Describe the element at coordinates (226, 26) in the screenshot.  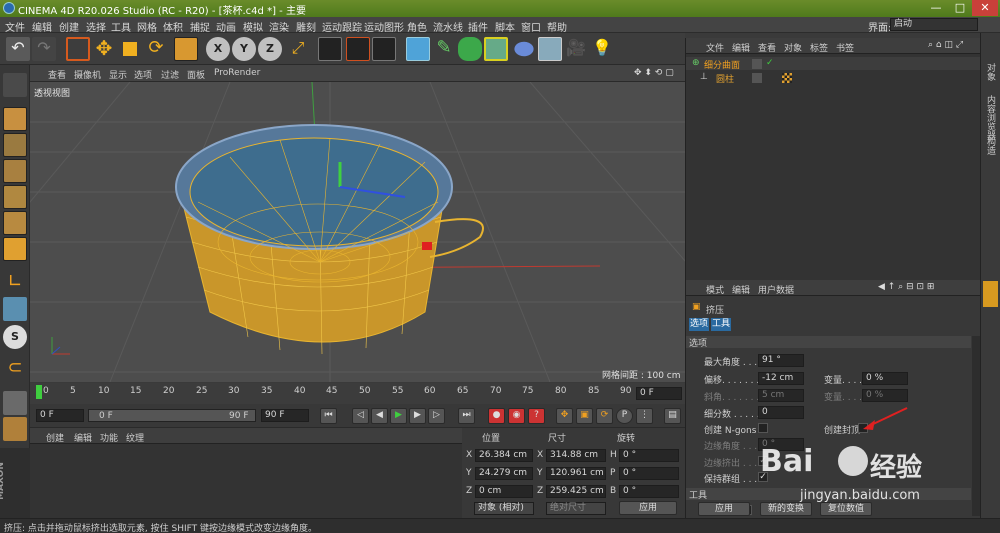
I see `menu-animate: 动画` at that location.